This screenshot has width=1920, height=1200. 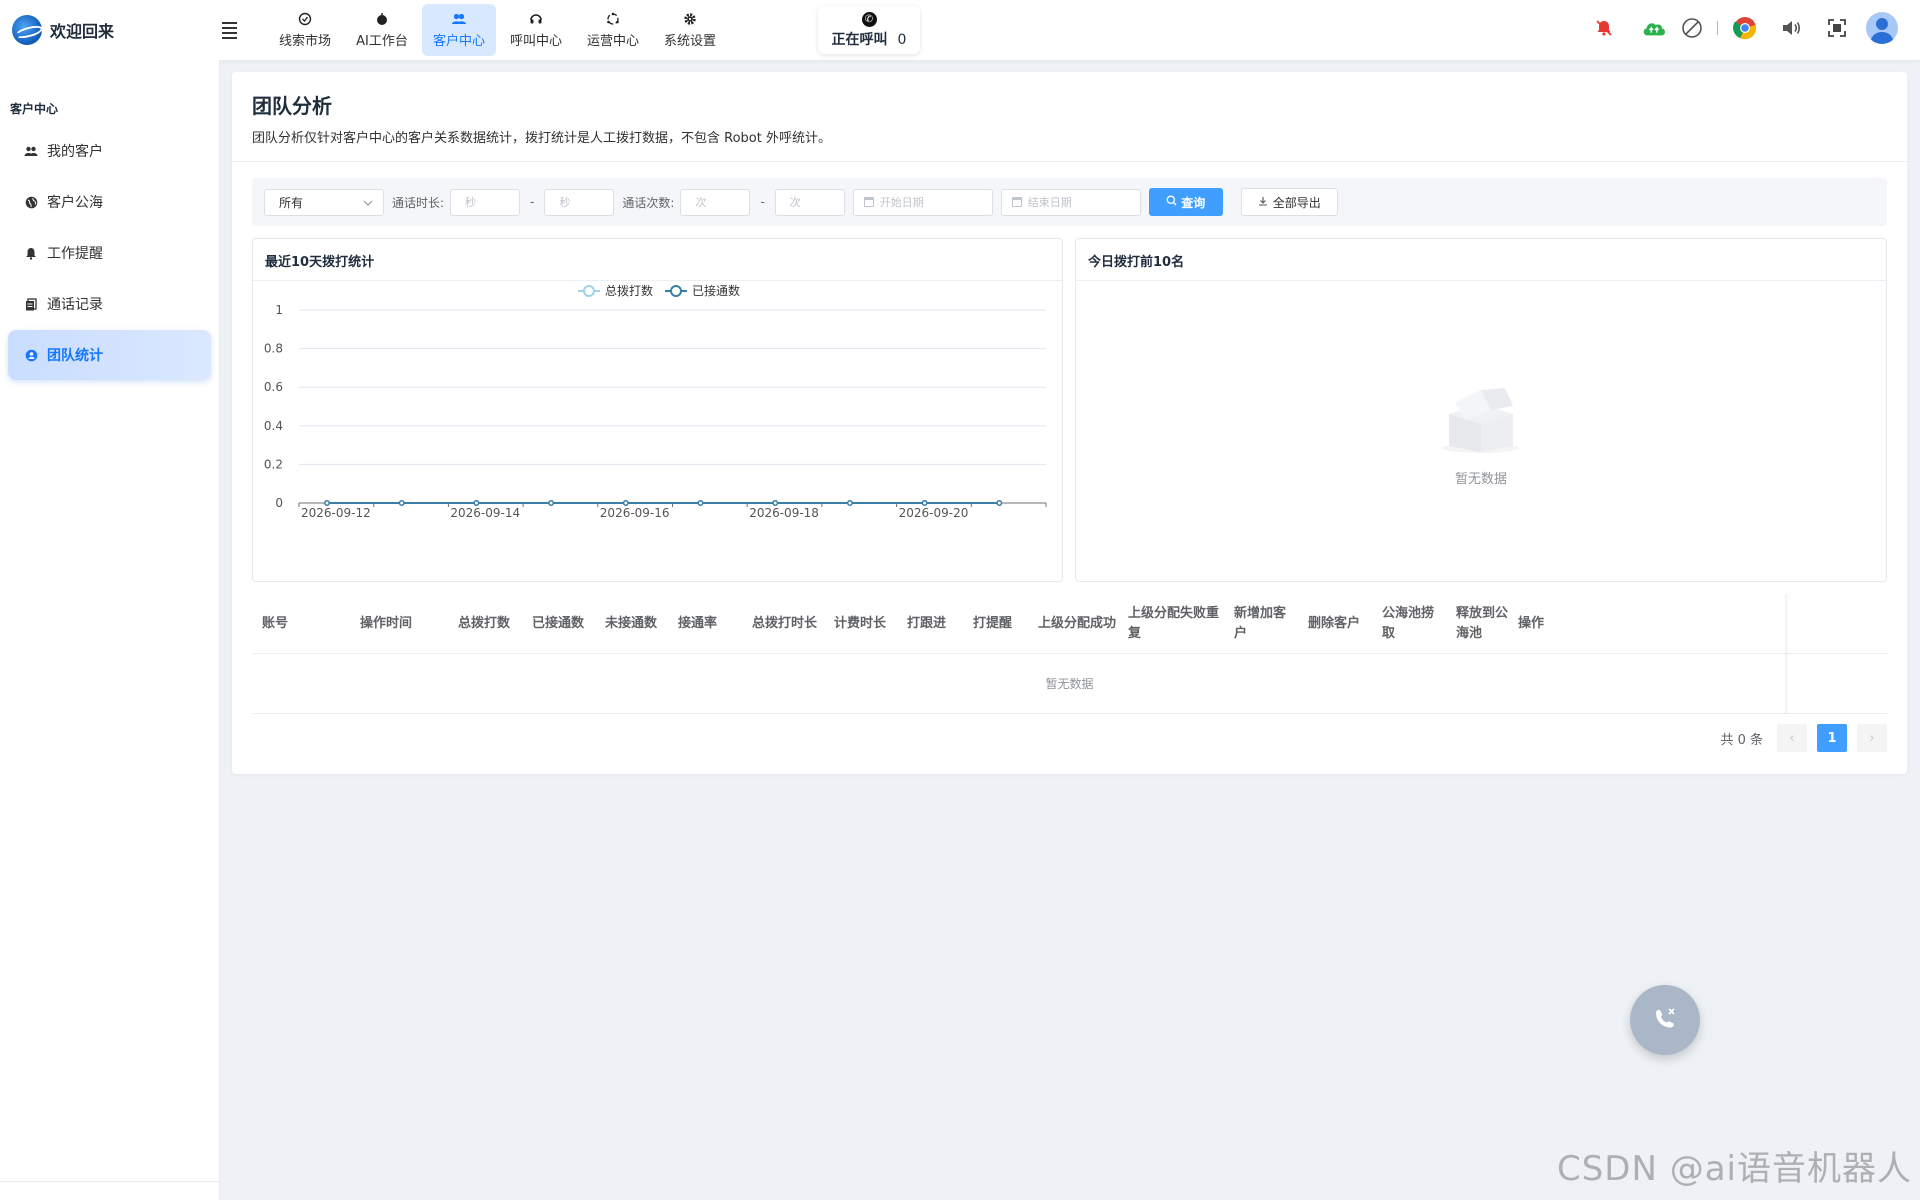 What do you see at coordinates (34, 109) in the screenshot?
I see `sidebar-title: 客户中心` at bounding box center [34, 109].